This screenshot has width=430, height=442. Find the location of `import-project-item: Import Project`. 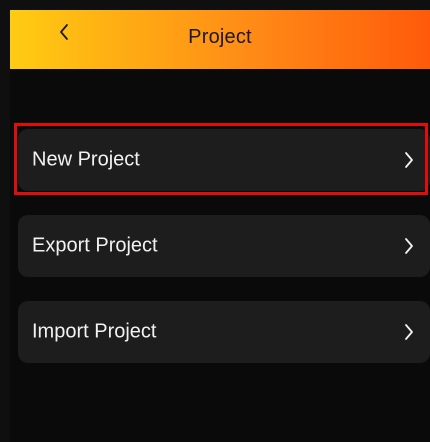

import-project-item: Import Project is located at coordinates (224, 332).